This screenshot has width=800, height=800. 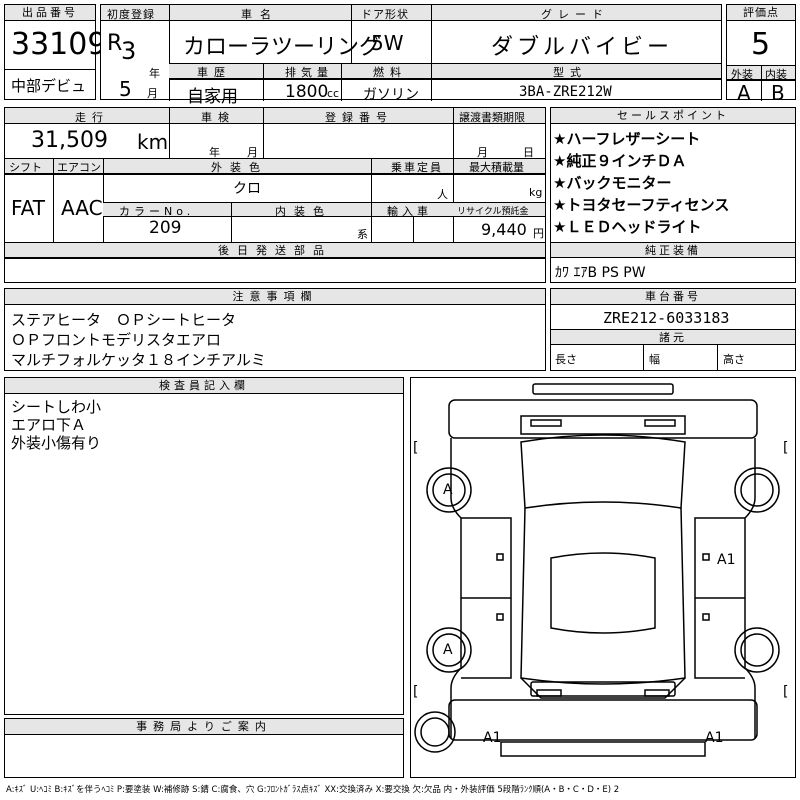 What do you see at coordinates (307, 92) in the screenshot?
I see `cc-value: 1800` at bounding box center [307, 92].